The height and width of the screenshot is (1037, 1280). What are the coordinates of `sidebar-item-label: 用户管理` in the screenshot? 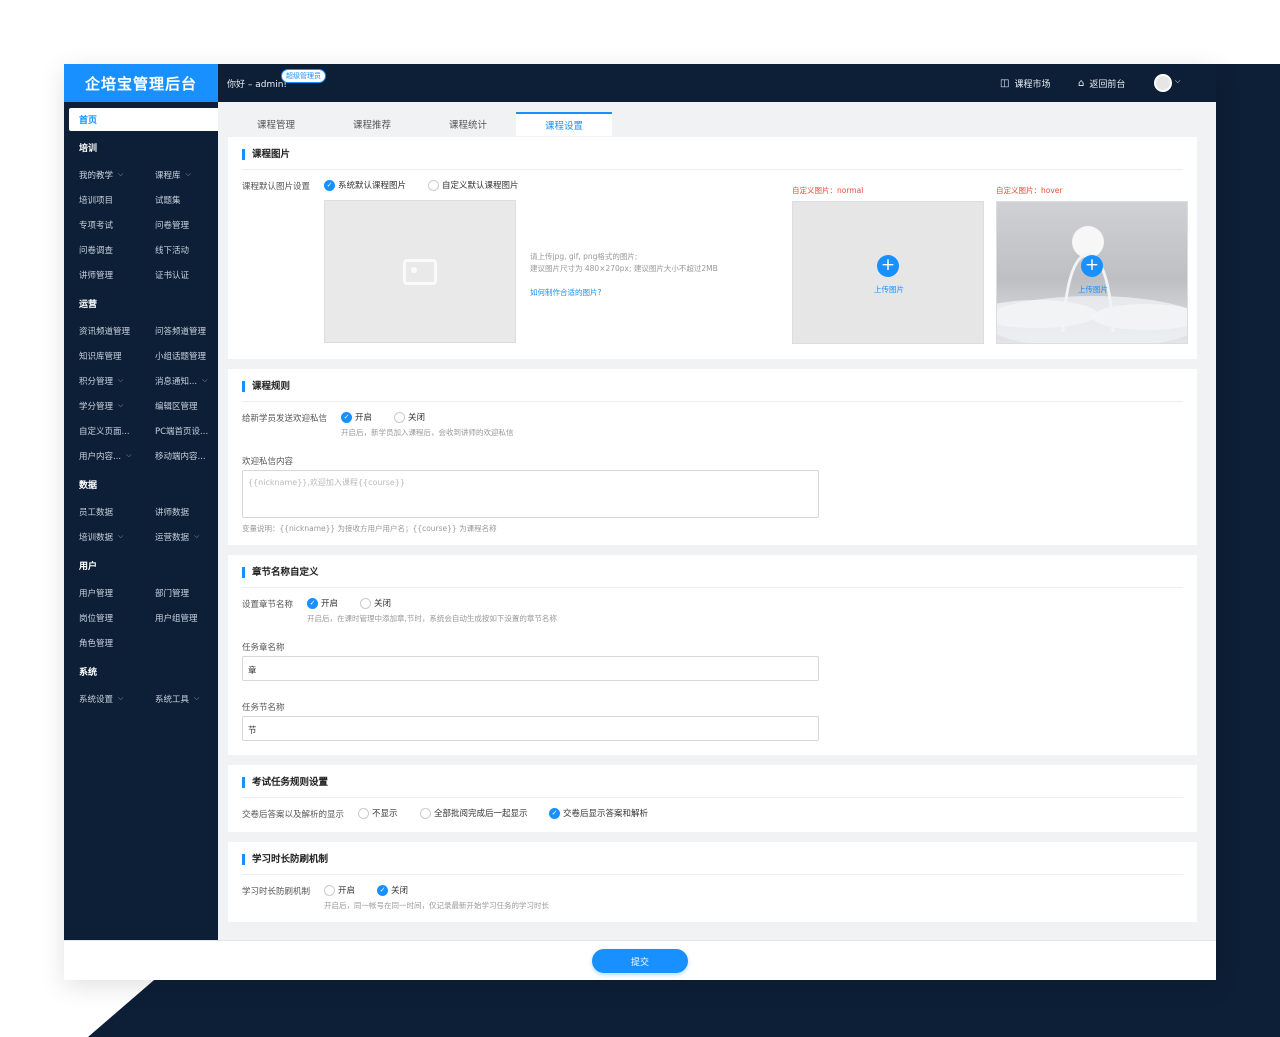 It's located at (96, 593).